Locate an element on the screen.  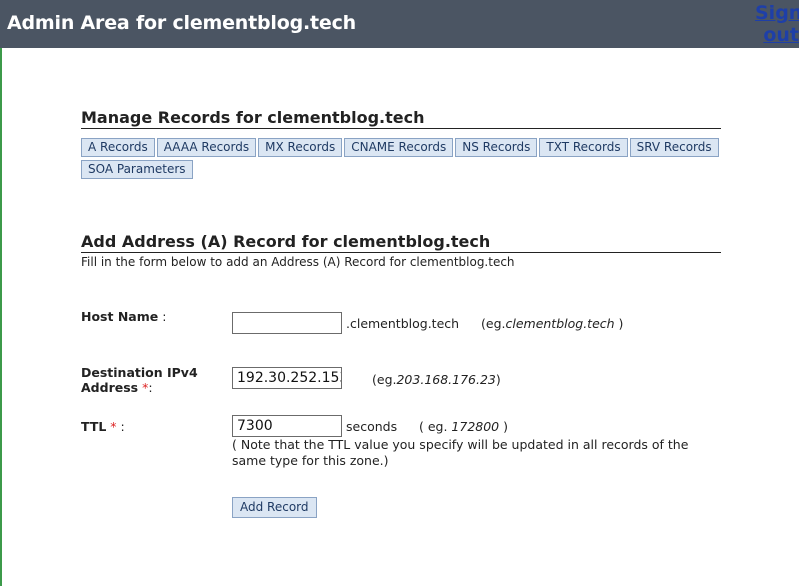
ttl-eg-value: 172800 is located at coordinates (475, 426).